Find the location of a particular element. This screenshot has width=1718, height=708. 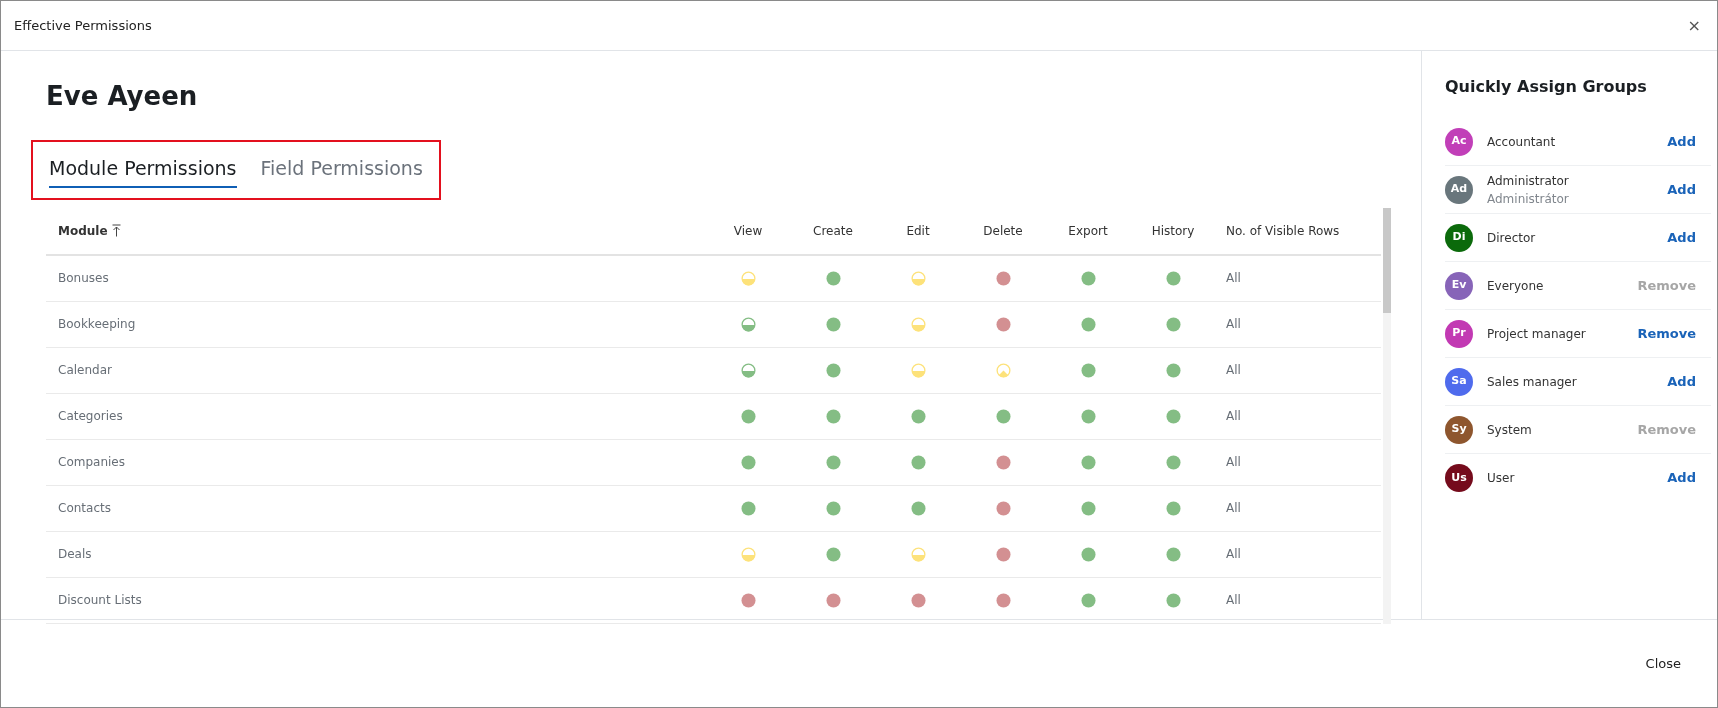

group-name: Accountant is located at coordinates (1521, 142).